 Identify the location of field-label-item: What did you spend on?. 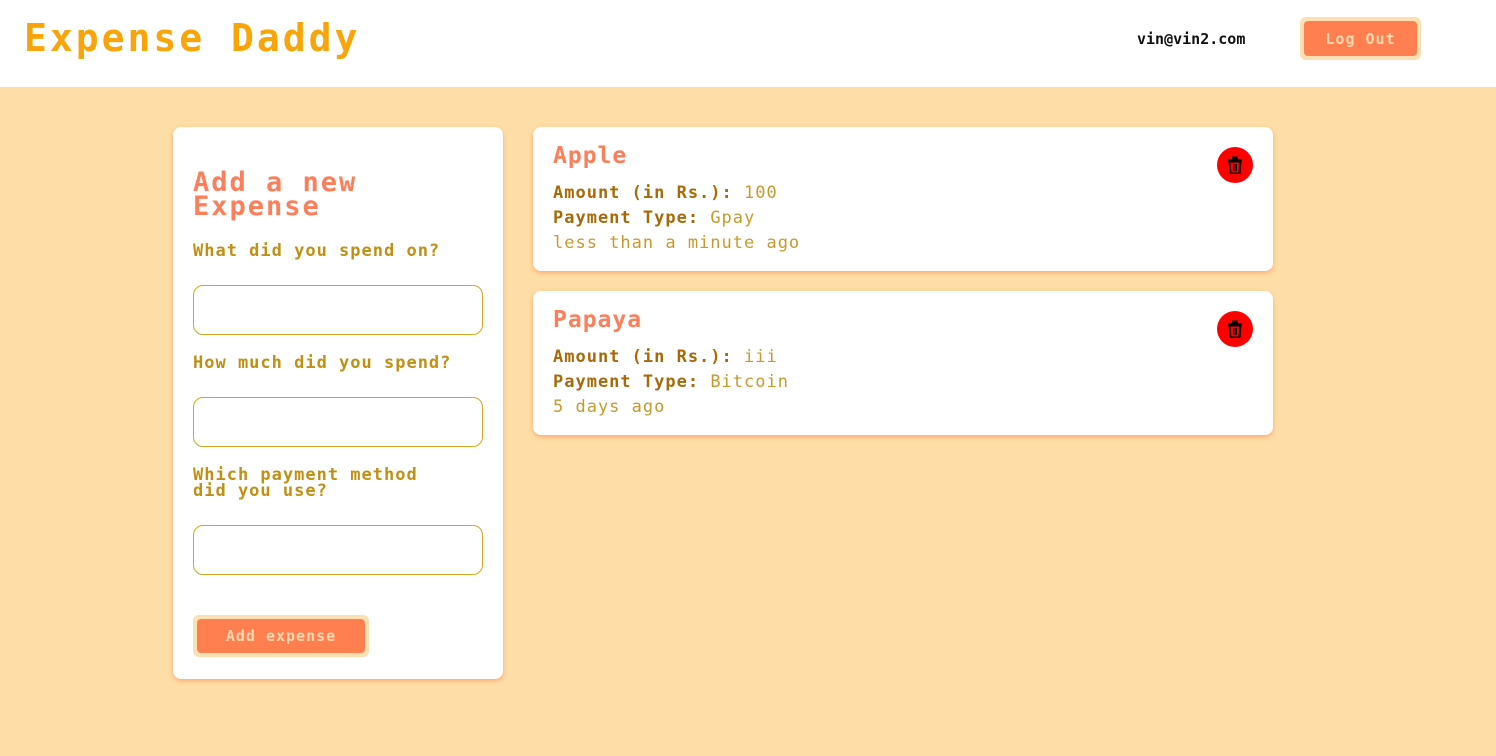
(317, 251).